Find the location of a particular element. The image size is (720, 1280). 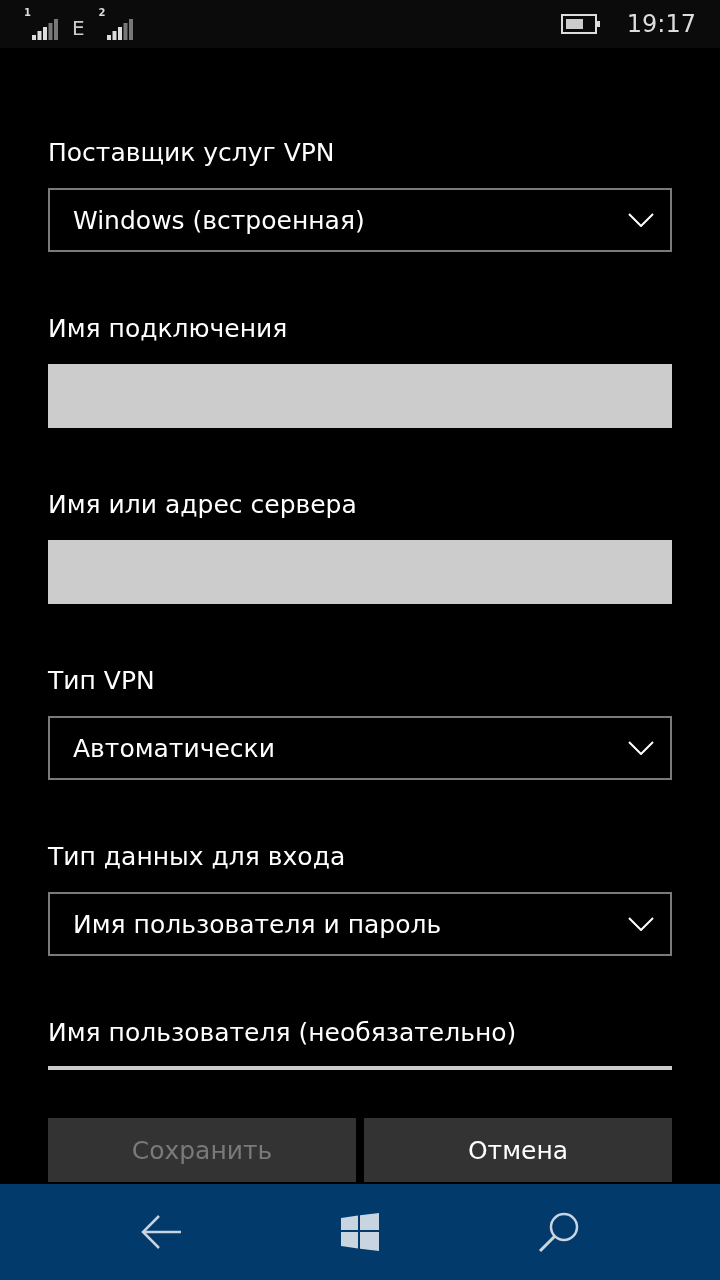

field-label: Имя или адрес сервера is located at coordinates (203, 505).